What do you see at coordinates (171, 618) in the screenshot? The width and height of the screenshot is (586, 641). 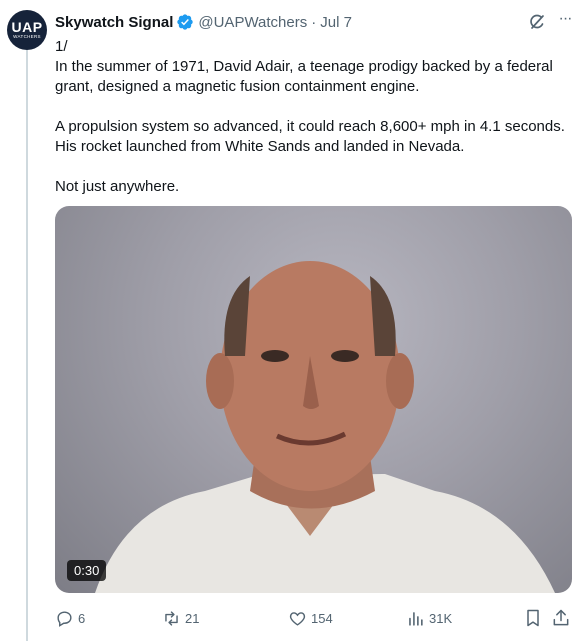 I see `retweet-icon` at bounding box center [171, 618].